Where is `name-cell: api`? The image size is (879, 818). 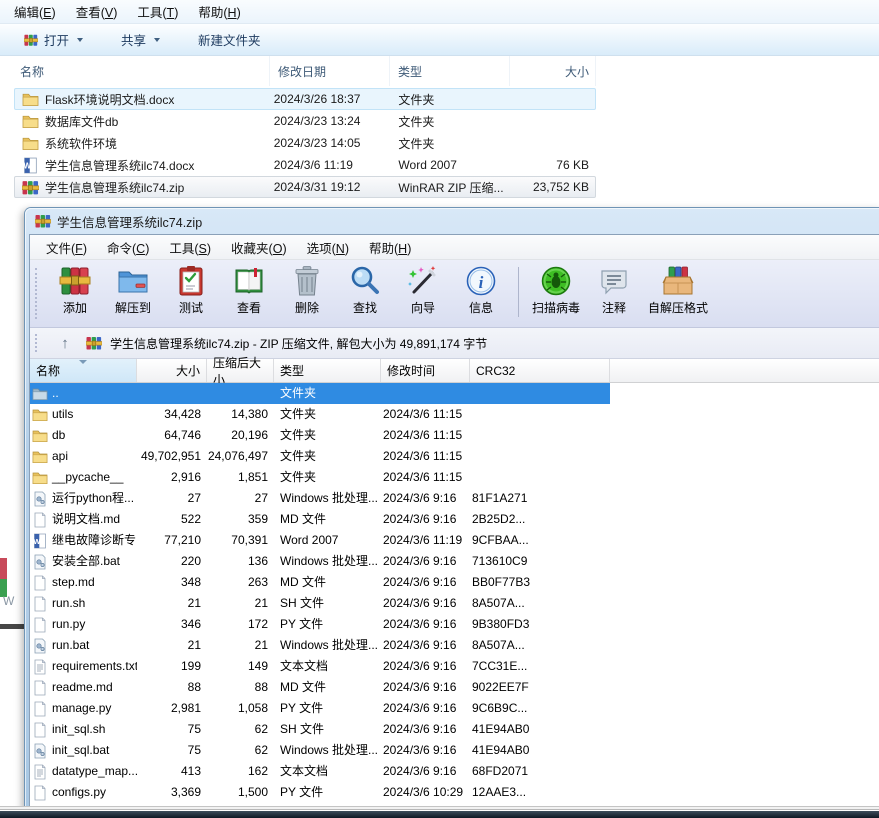 name-cell: api is located at coordinates (83, 456).